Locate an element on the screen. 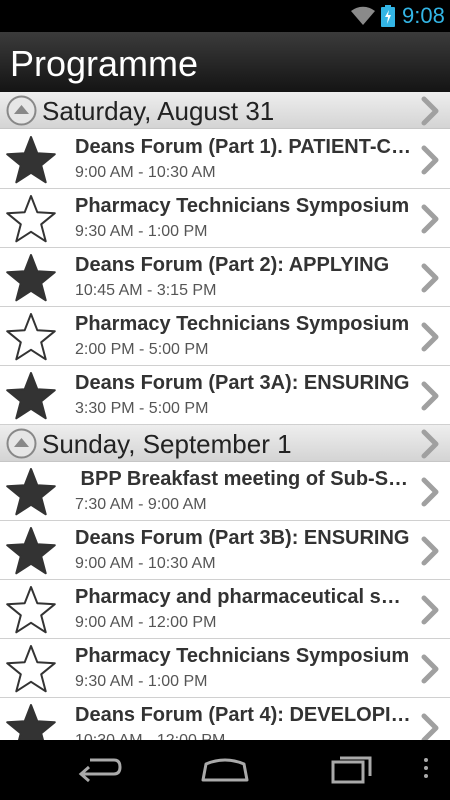 The width and height of the screenshot is (450, 800). event-title: Deans Forum (Part 3B): ENSURING is located at coordinates (242, 538).